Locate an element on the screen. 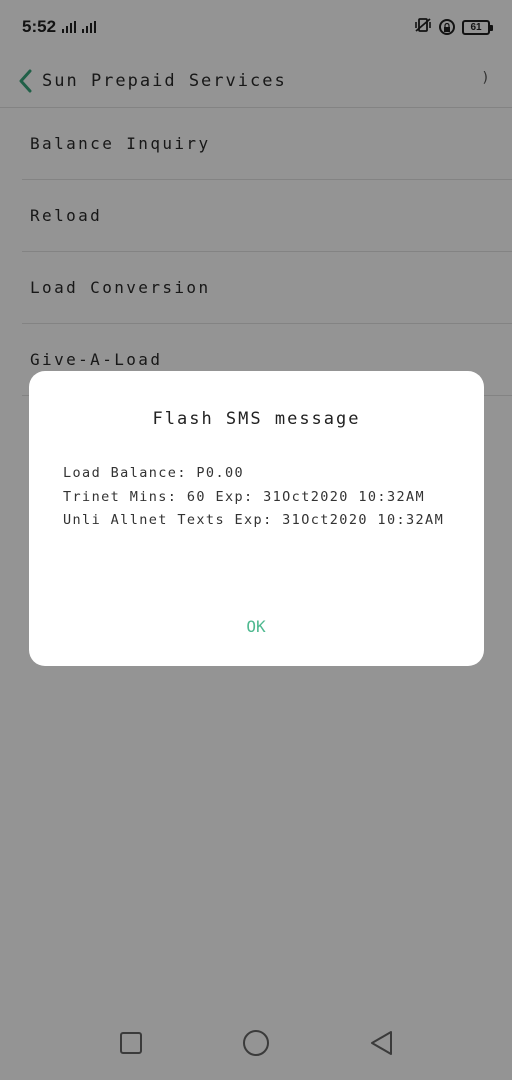 The height and width of the screenshot is (1080, 512). dialog-line-trinet-mins: Trinet Mins: 60 Exp: 31Oct2020 10:32AM is located at coordinates (244, 496).